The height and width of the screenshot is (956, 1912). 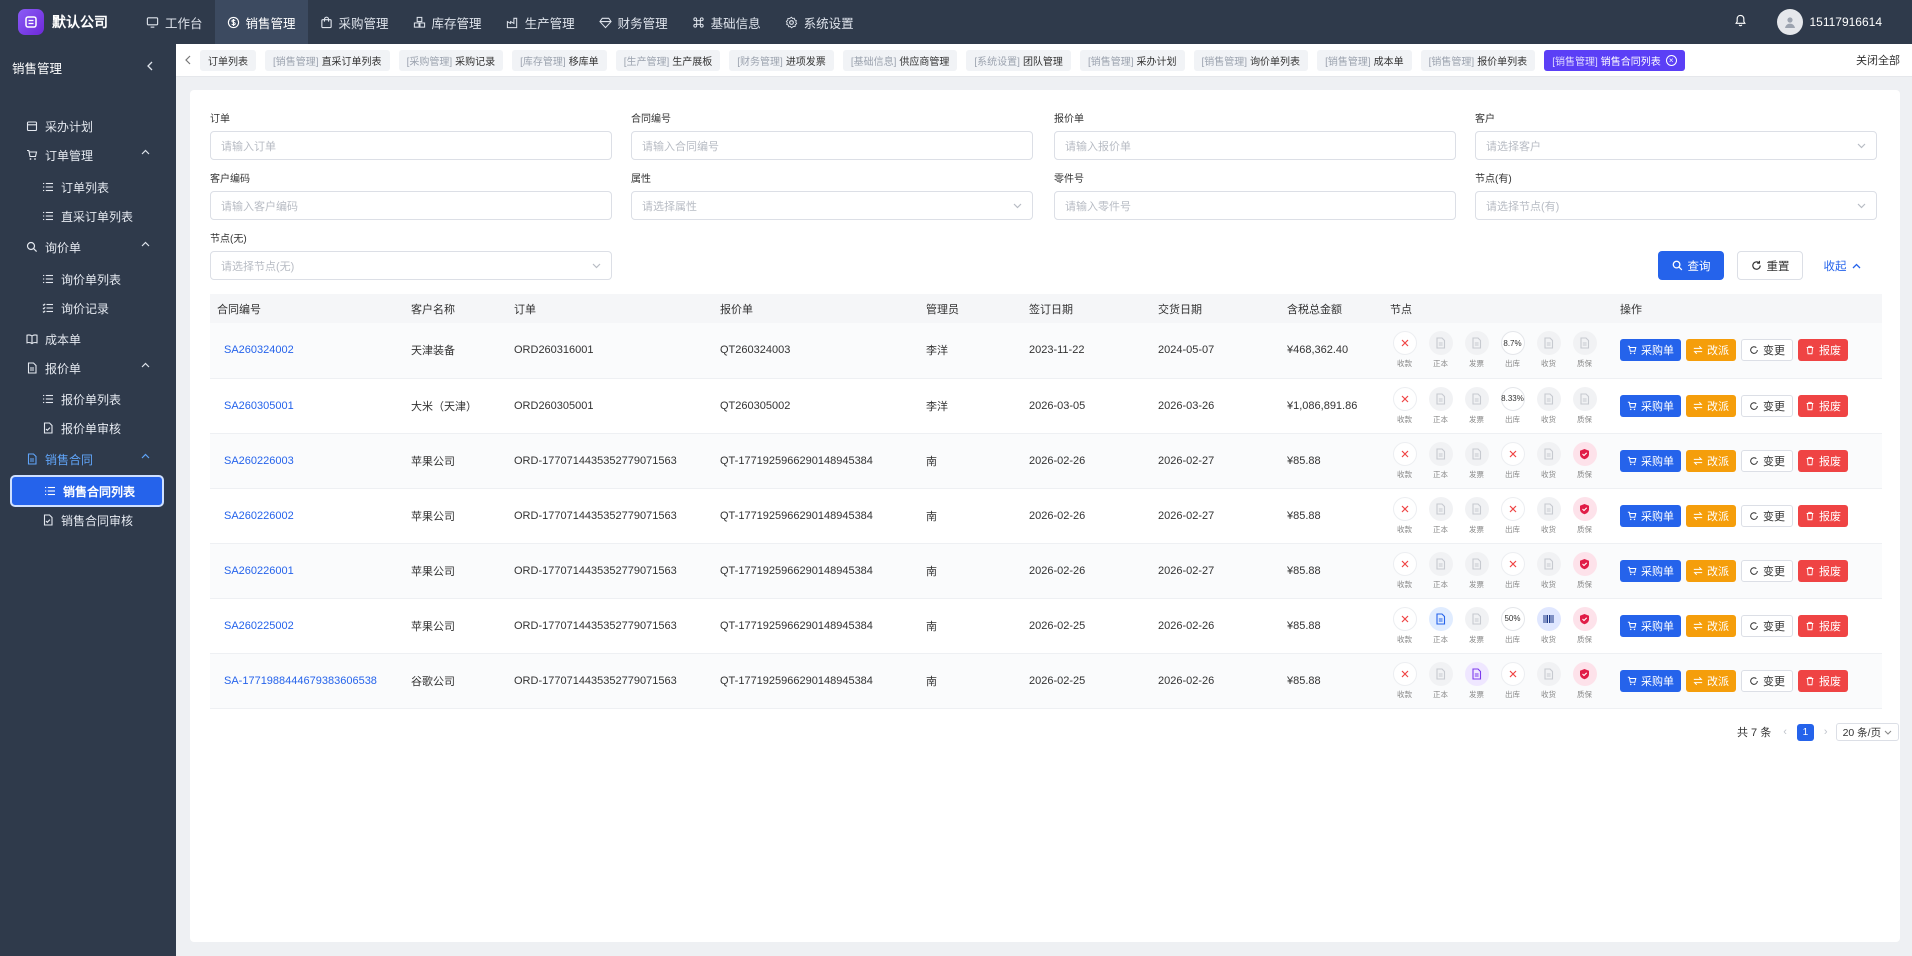 I want to click on sidebar-item-0: 采办计划, so click(x=87, y=126).